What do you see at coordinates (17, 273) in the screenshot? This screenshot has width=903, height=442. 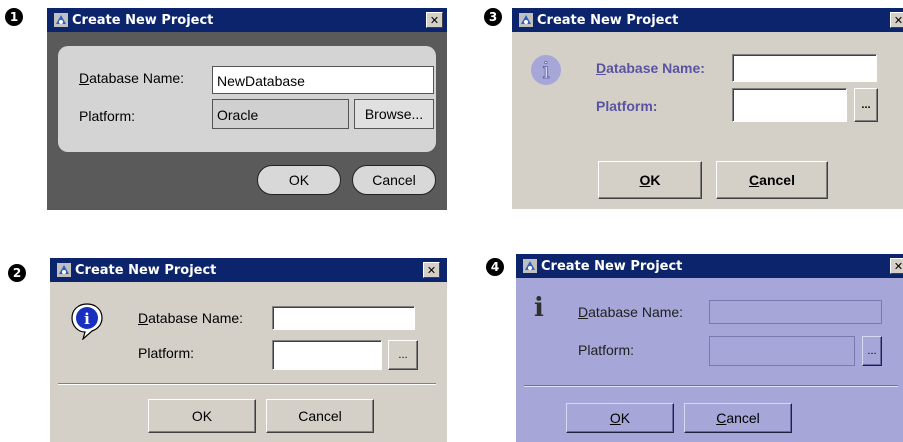 I see `callout-2: 2` at bounding box center [17, 273].